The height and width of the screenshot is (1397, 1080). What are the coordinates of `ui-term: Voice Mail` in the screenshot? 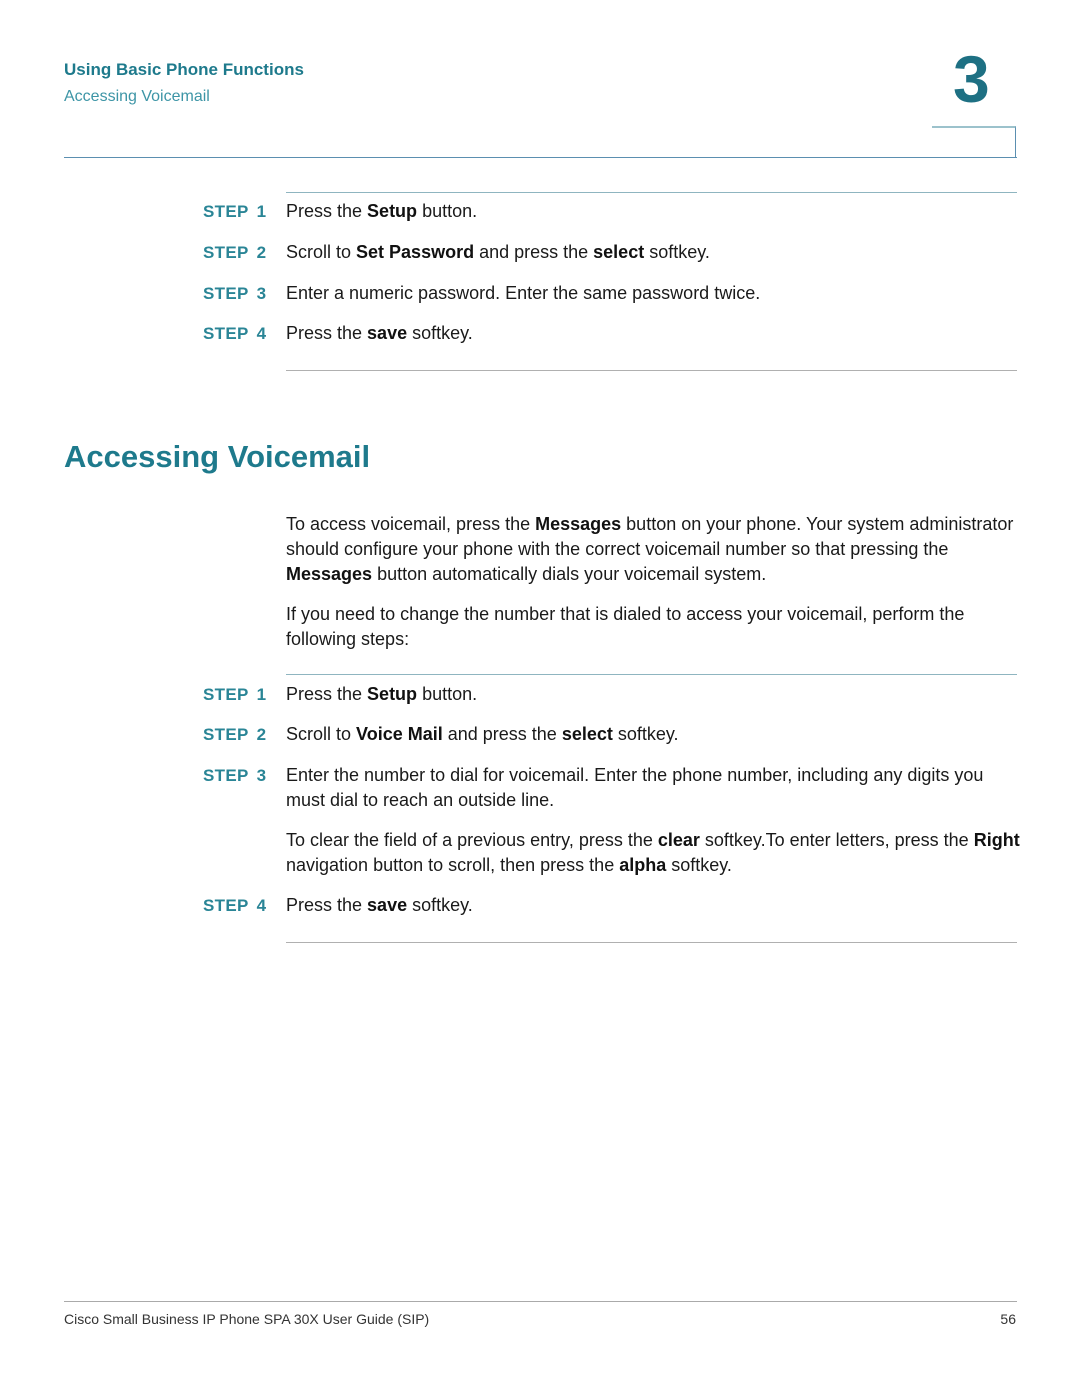 It's located at (399, 734).